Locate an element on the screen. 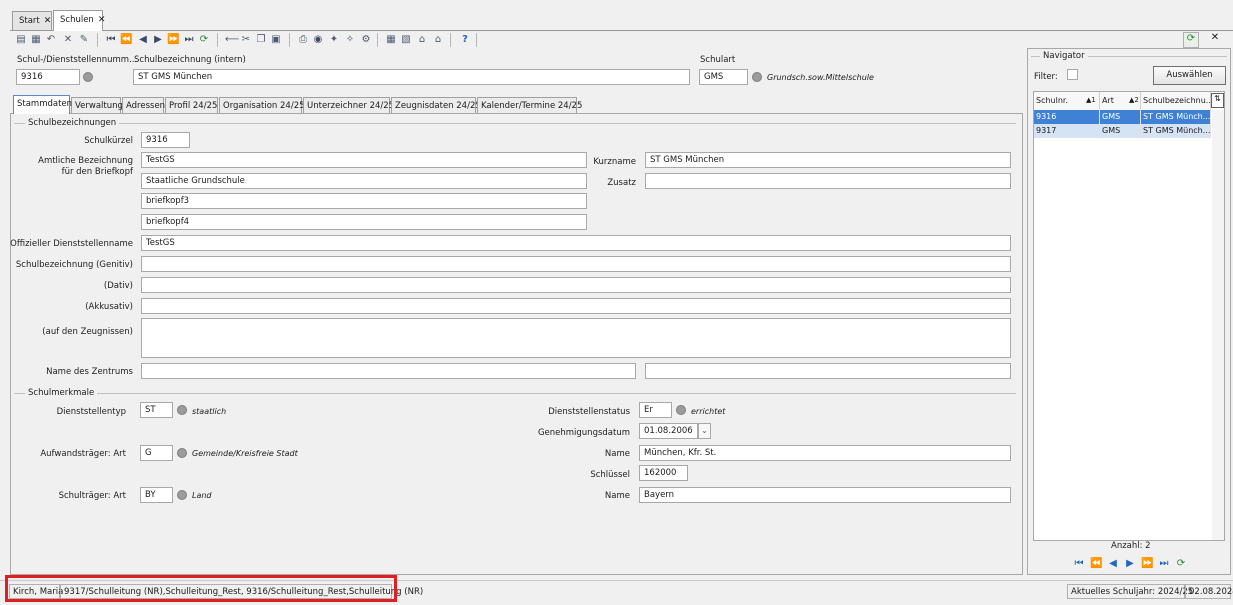 The width and height of the screenshot is (1233, 605). help-icon: ? is located at coordinates (465, 40).